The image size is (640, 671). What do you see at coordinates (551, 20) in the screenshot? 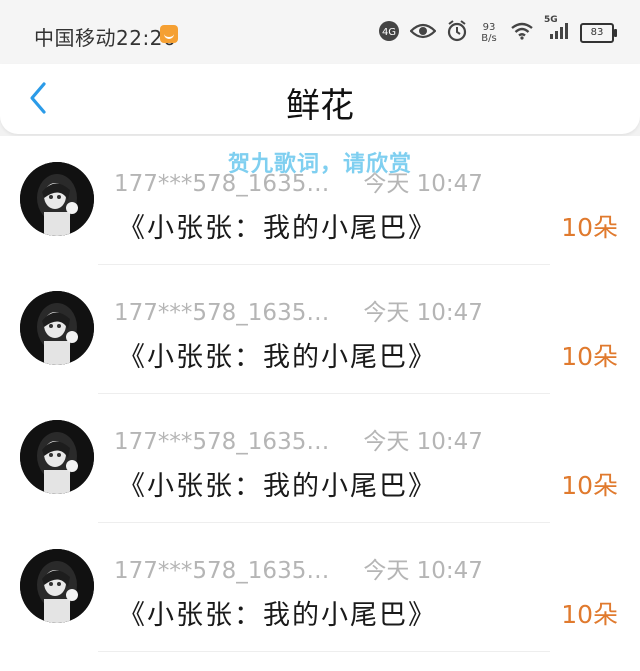
I see `network-type: 5G` at bounding box center [551, 20].